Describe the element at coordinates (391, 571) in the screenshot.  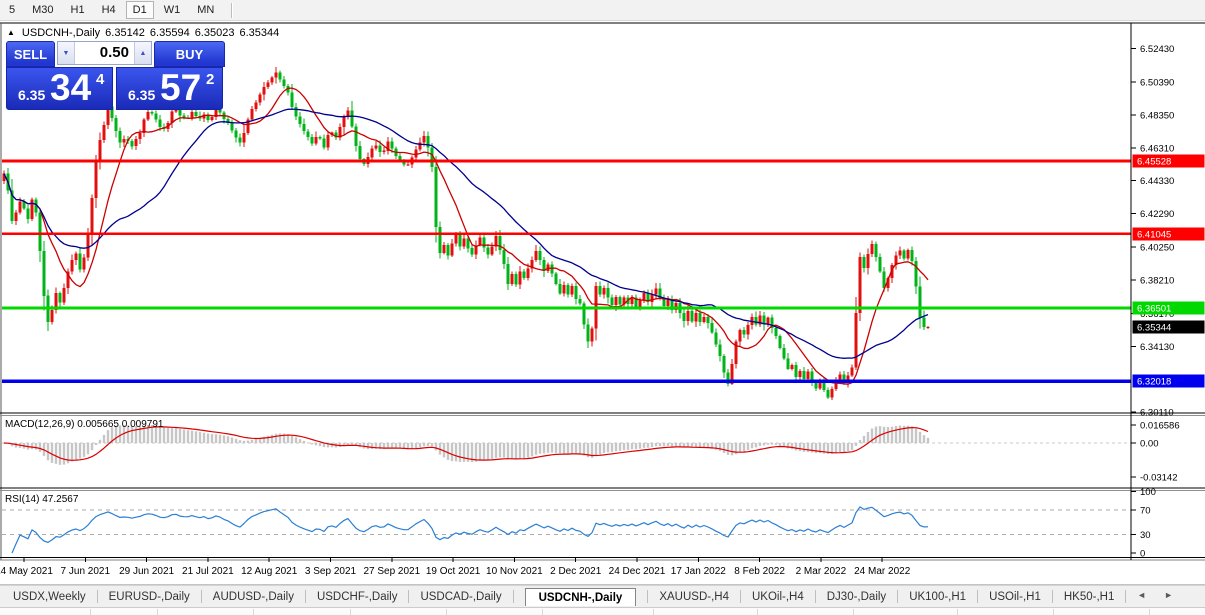
I see `svg-text: 27 Sep 2021` at that location.